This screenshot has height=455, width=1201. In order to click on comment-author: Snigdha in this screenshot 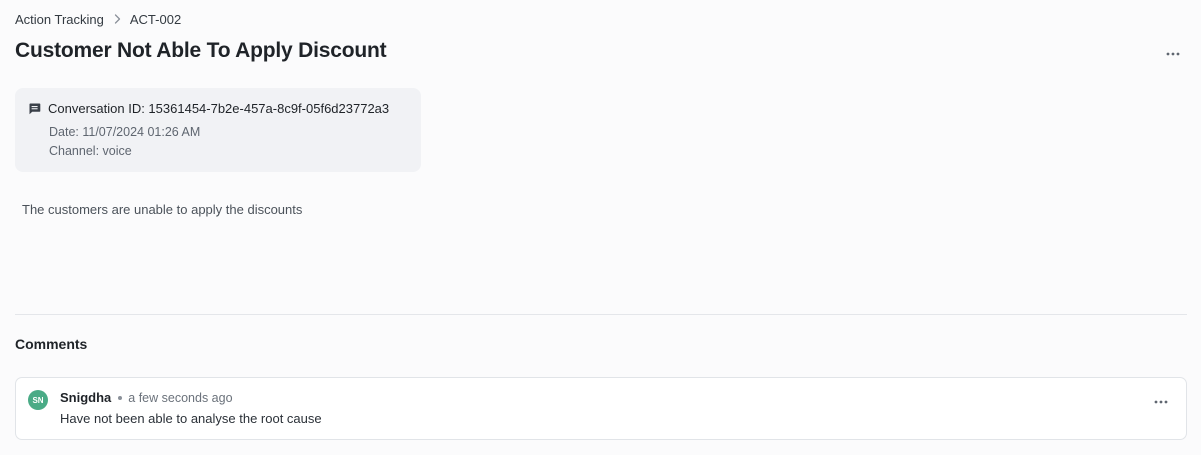, I will do `click(86, 397)`.